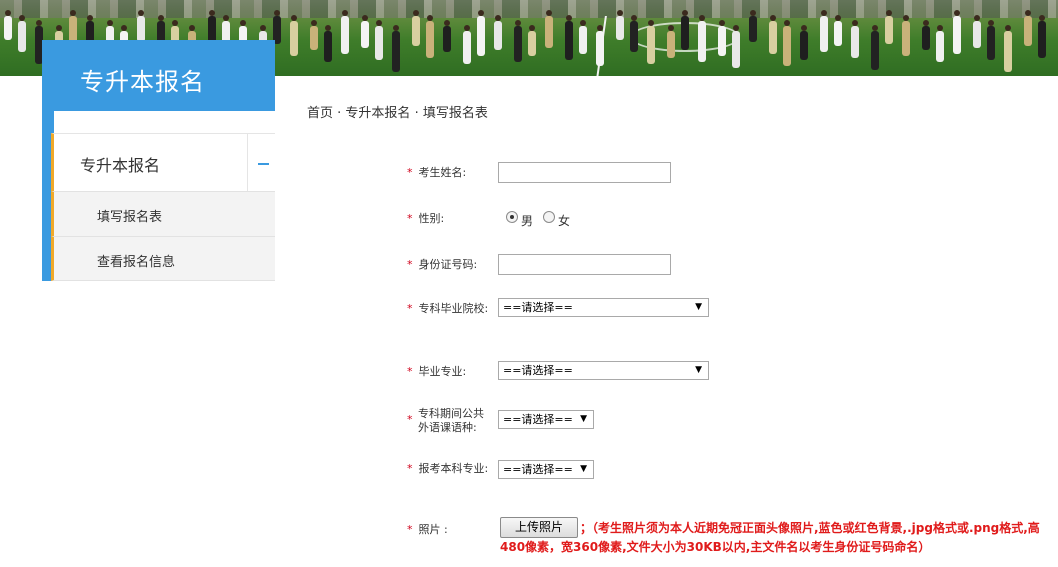 This screenshot has height=567, width=1058. I want to click on sidebar-item-view-info: 查看报名信息, so click(163, 258).